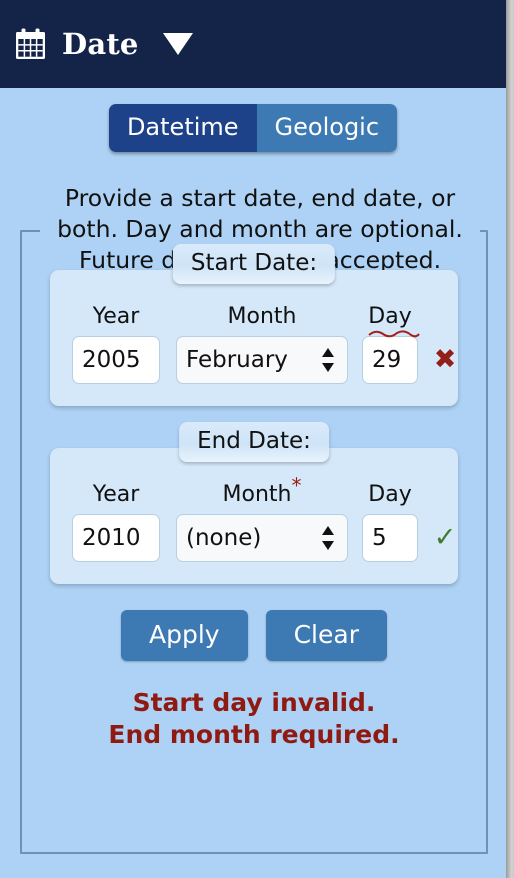 The height and width of the screenshot is (878, 514). Describe the element at coordinates (326, 635) in the screenshot. I see `clear-button: Clear` at that location.